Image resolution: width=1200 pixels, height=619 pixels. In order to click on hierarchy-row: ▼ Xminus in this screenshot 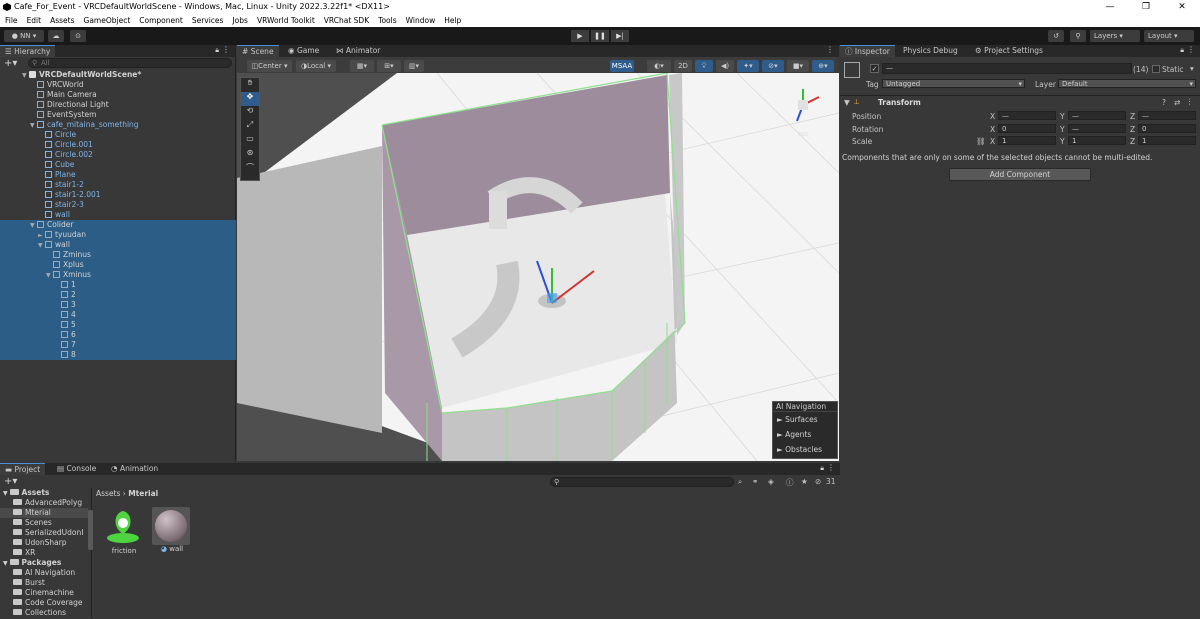, I will do `click(118, 275)`.